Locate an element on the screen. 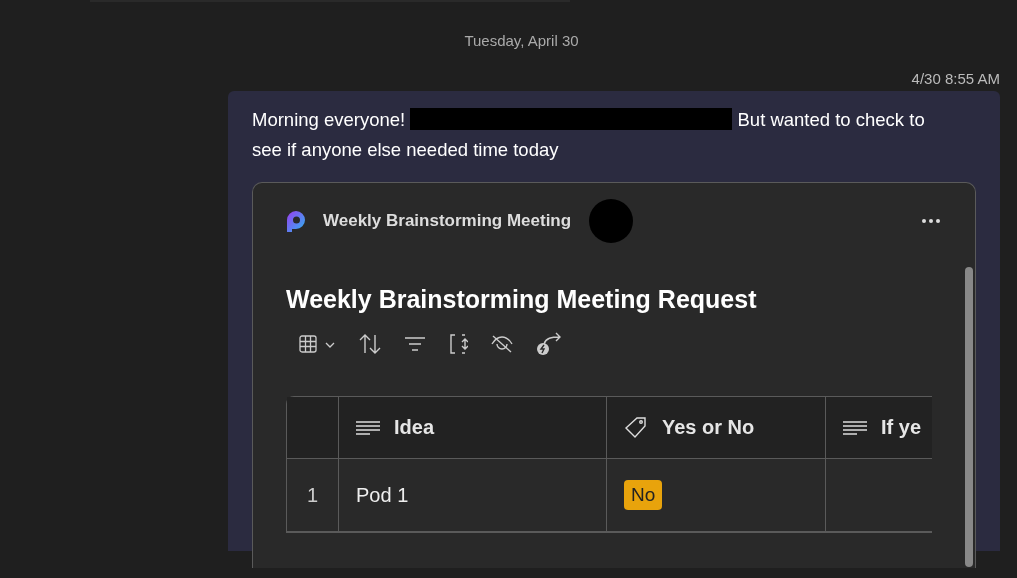 The height and width of the screenshot is (578, 1017). list-title: Weekly Brainstorming Meeting Request is located at coordinates (522, 299).